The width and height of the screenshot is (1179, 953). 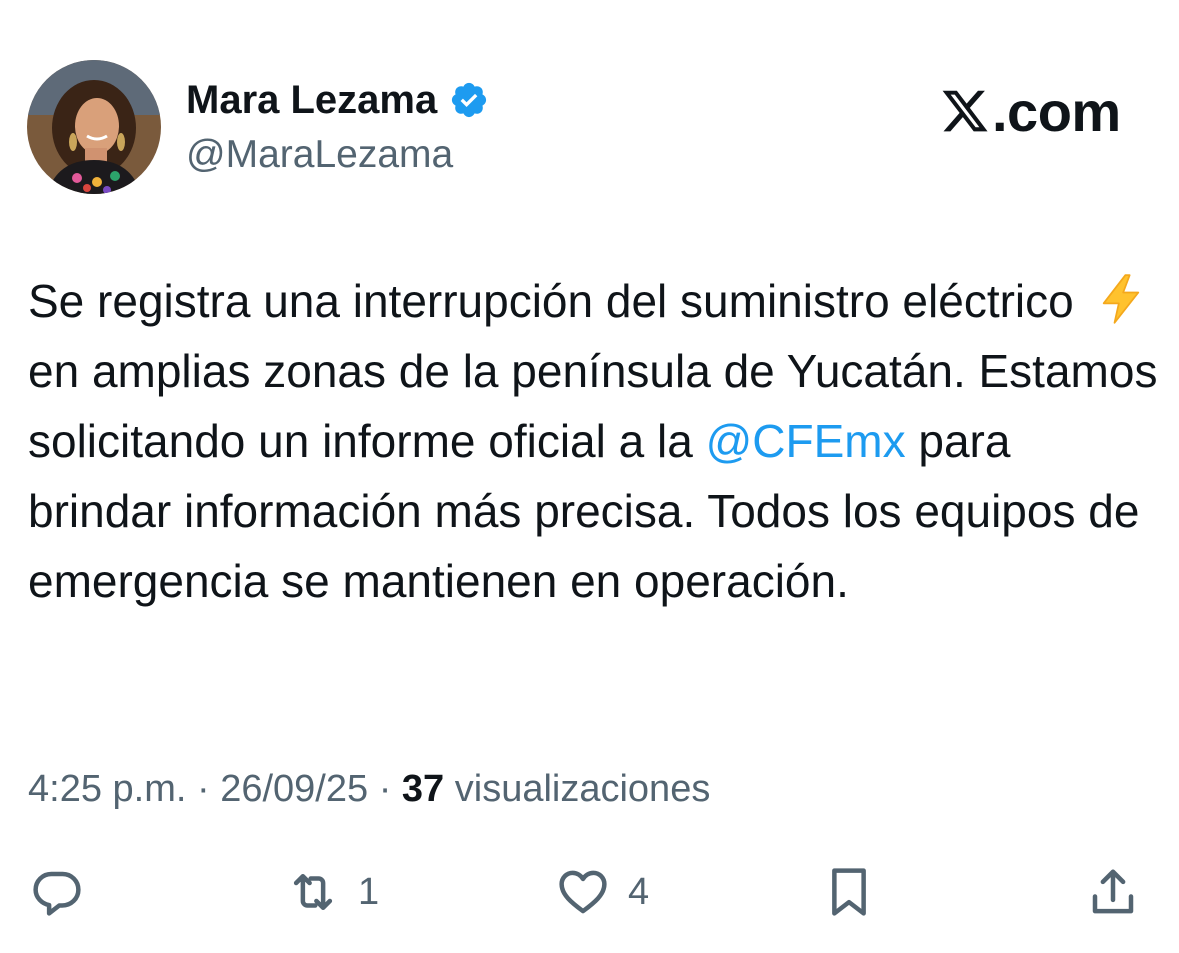 I want to click on share-button, so click(x=1113, y=892).